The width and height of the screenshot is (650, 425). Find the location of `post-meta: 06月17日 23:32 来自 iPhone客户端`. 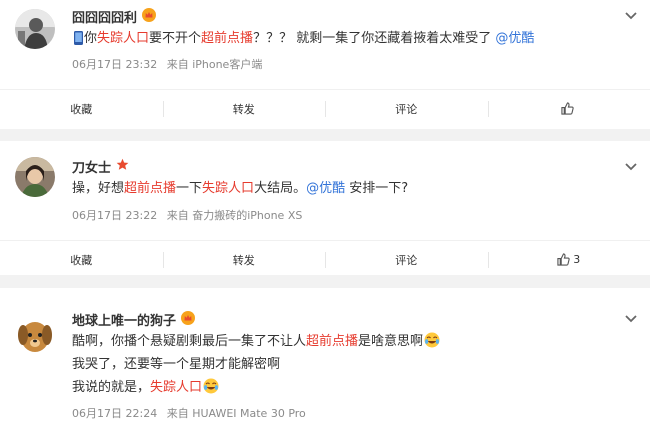

post-meta: 06月17日 23:32 来自 iPhone客户端 is located at coordinates (167, 64).